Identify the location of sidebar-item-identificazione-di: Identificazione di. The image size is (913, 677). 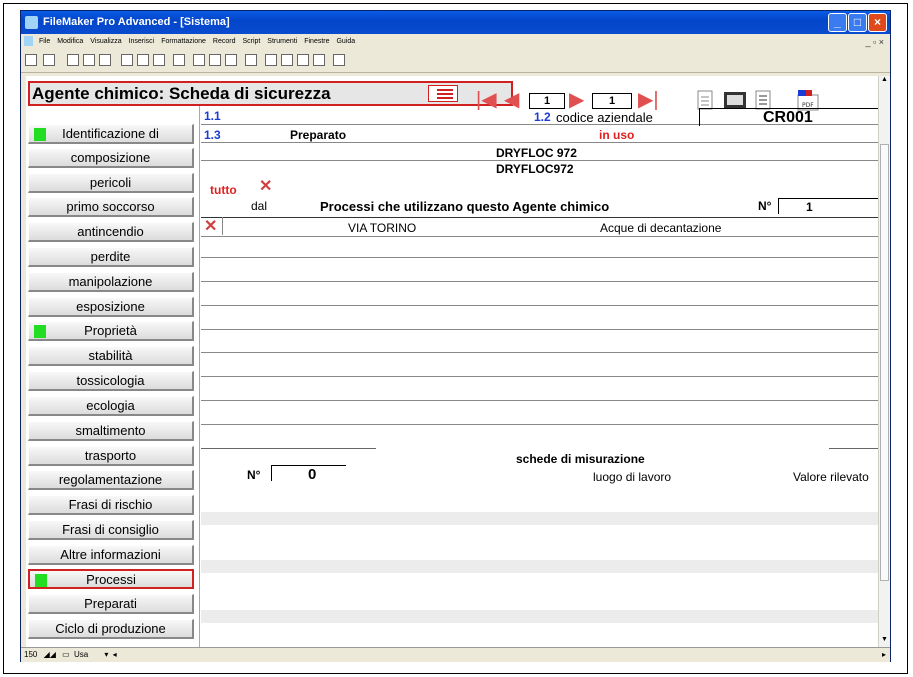
(111, 134).